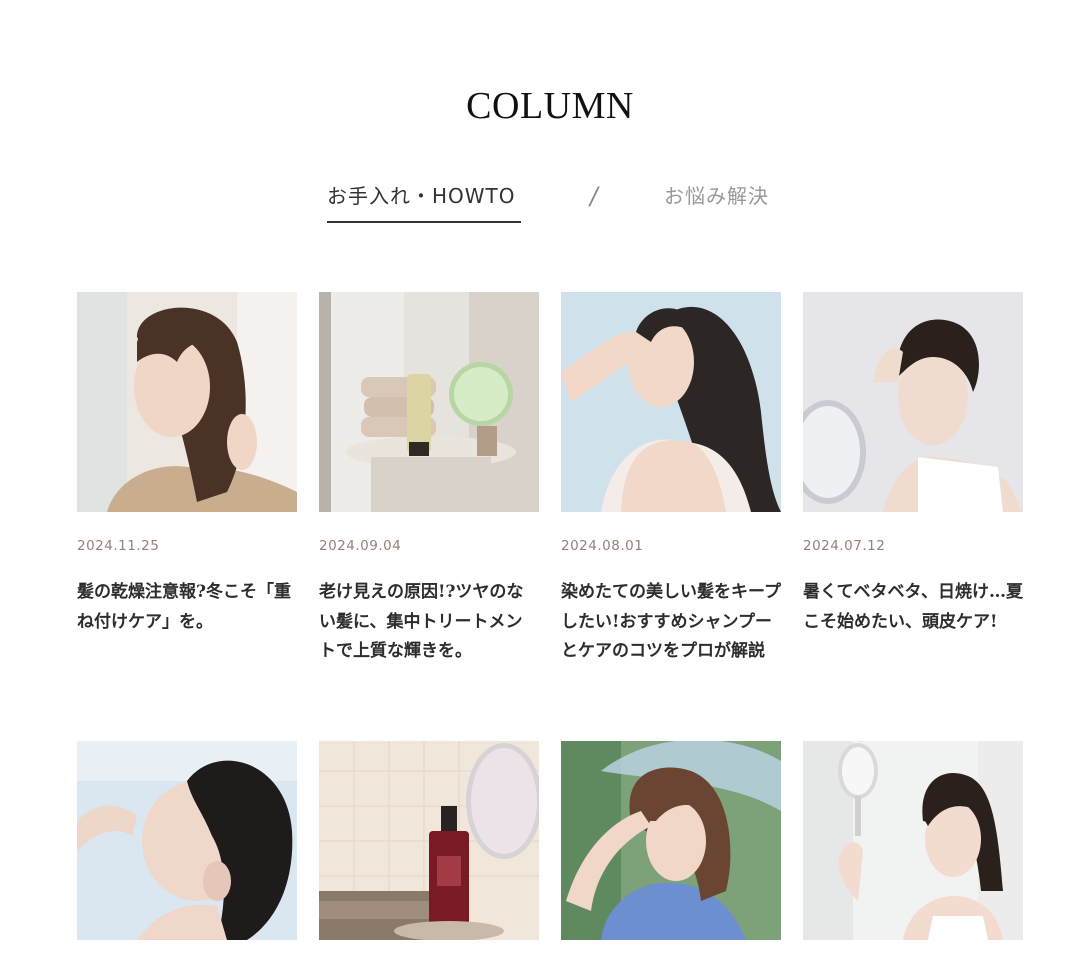  I want to click on article-date: 2024.08.01, so click(602, 546).